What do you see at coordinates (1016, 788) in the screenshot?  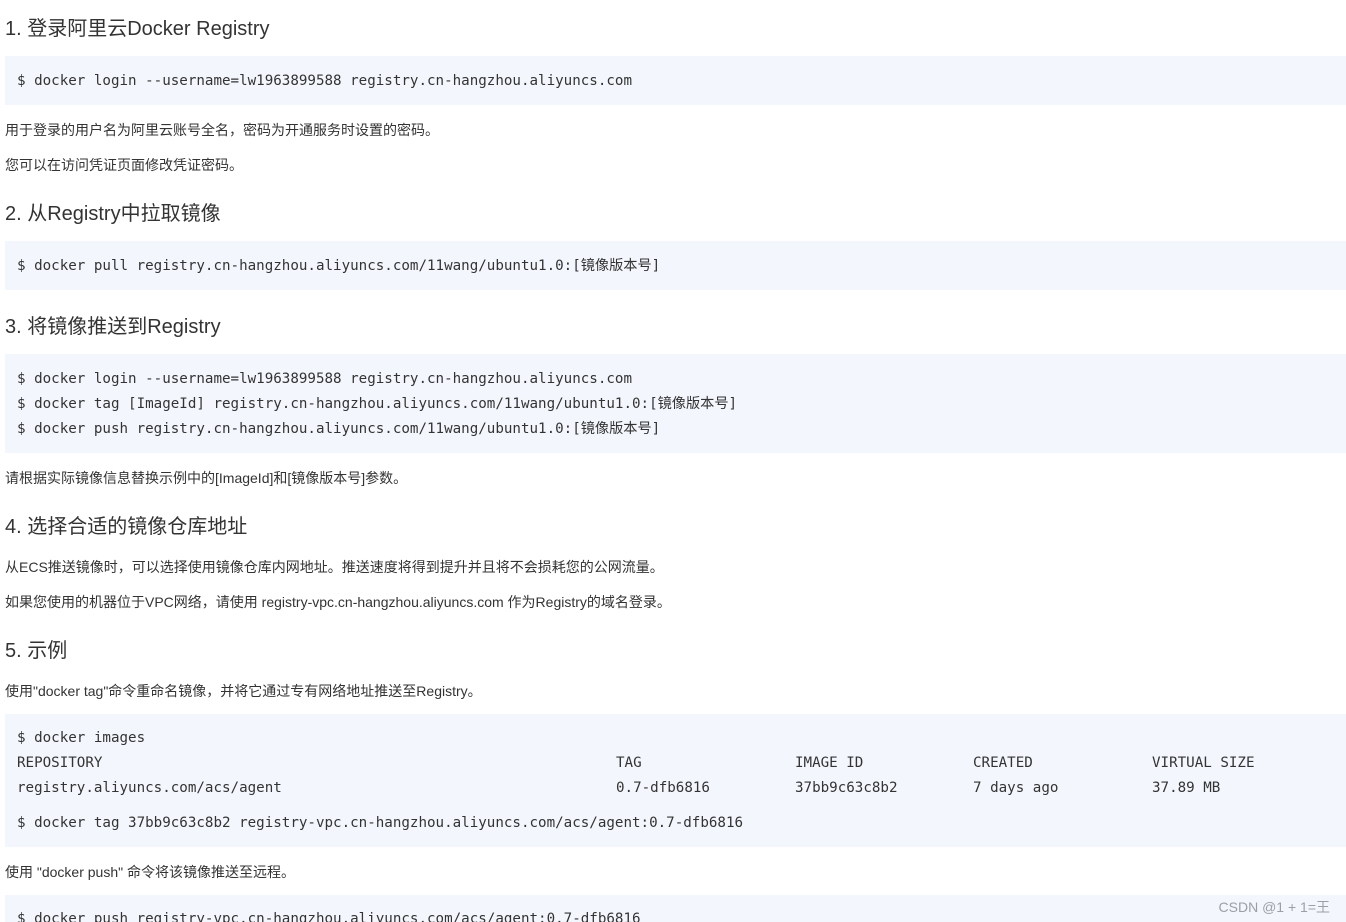 I see `table-cell-created: 7 days ago` at bounding box center [1016, 788].